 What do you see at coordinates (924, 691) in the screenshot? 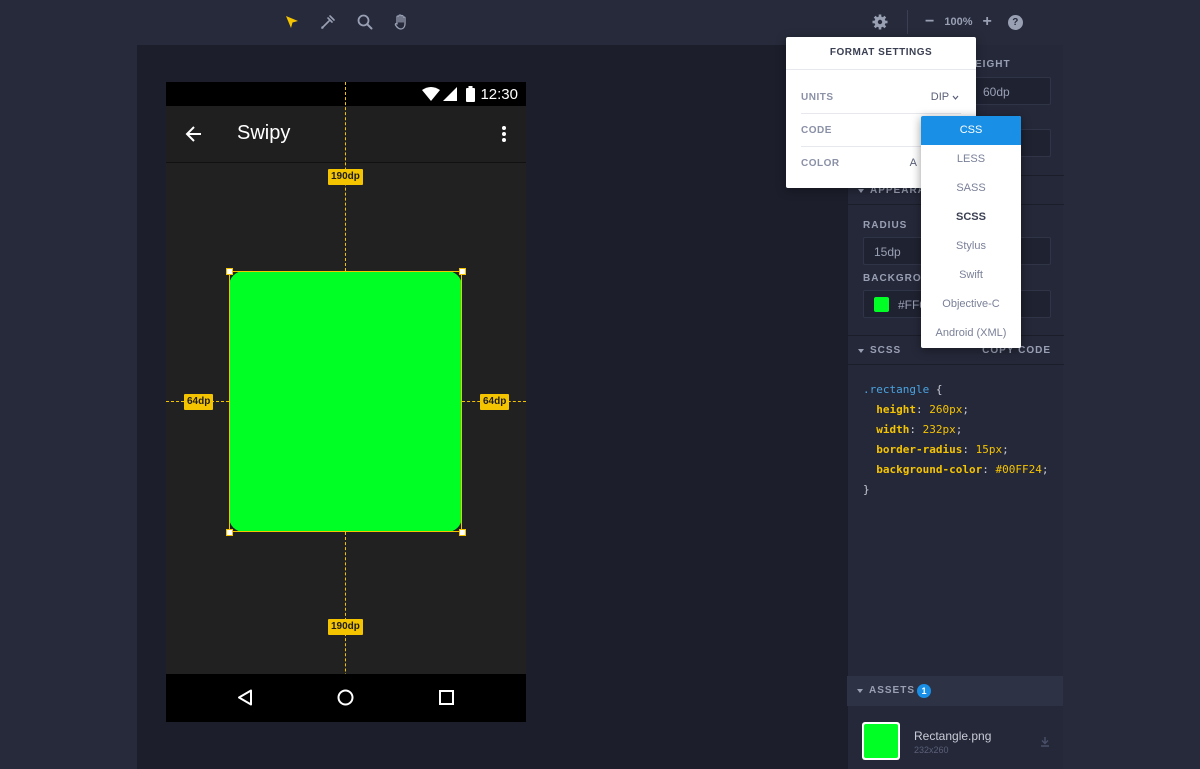
I see `assets-count-badge: 1` at bounding box center [924, 691].